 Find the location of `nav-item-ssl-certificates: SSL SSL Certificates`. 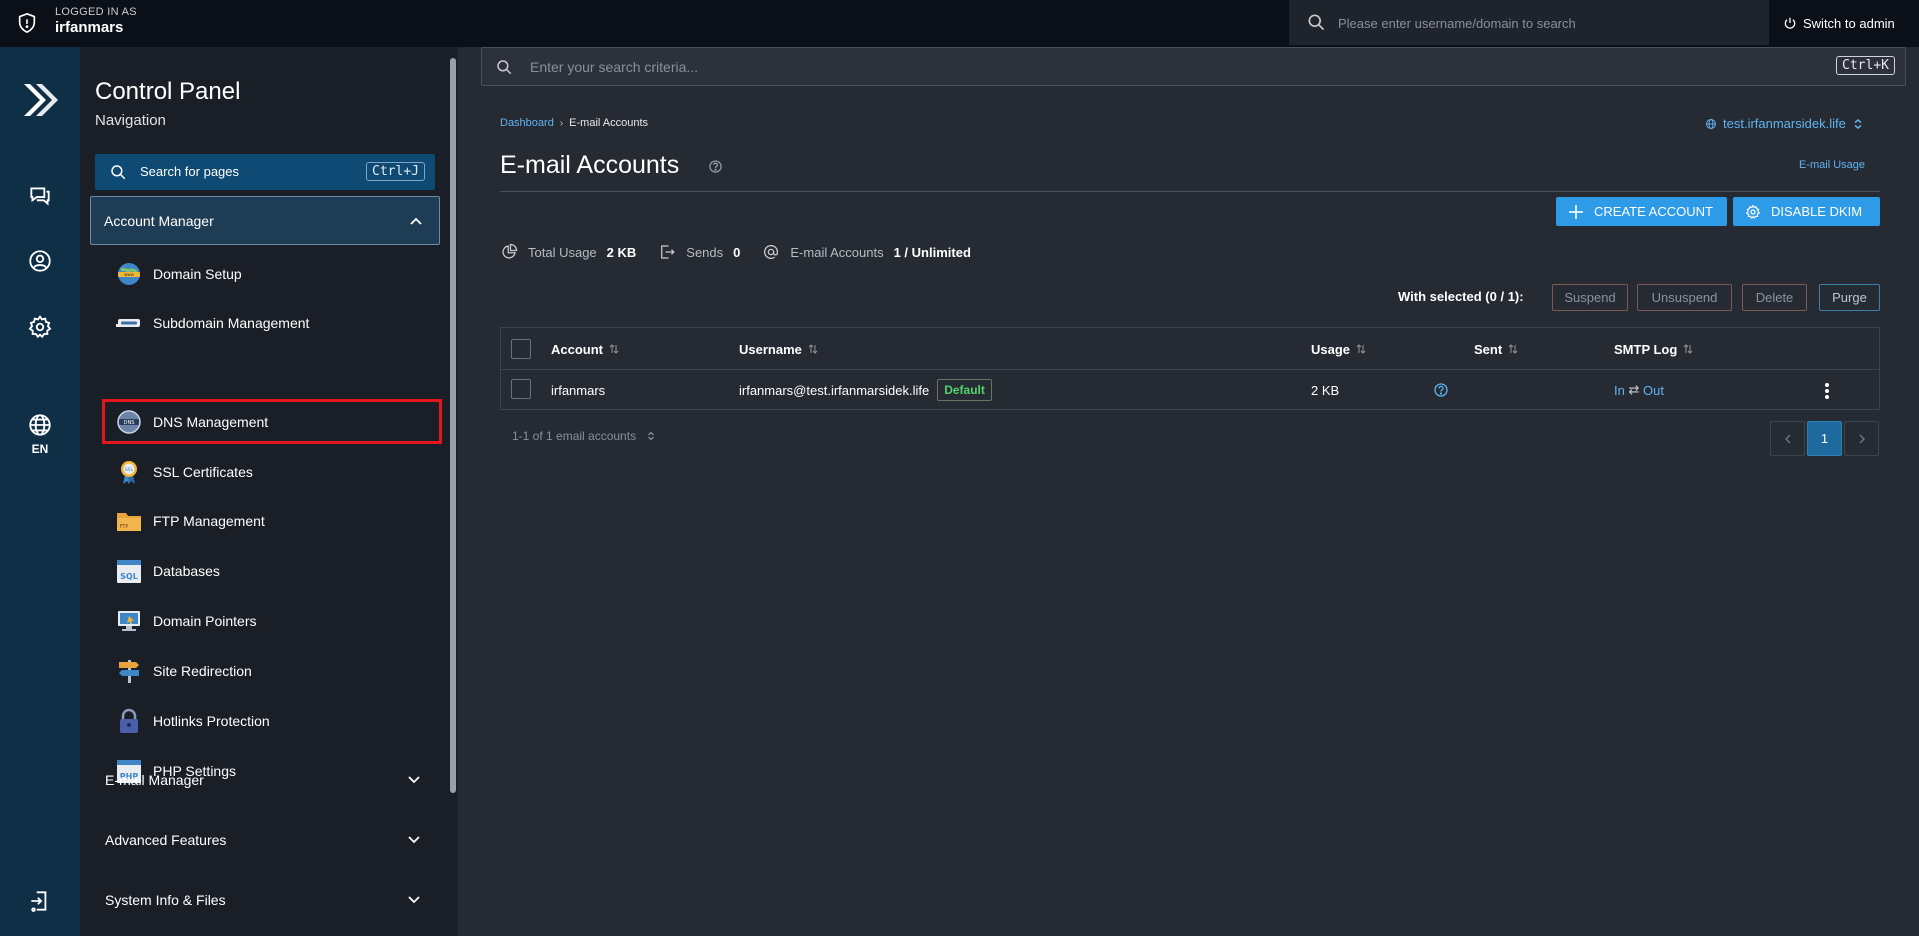

nav-item-ssl-certificates: SSL SSL Certificates is located at coordinates (275, 472).